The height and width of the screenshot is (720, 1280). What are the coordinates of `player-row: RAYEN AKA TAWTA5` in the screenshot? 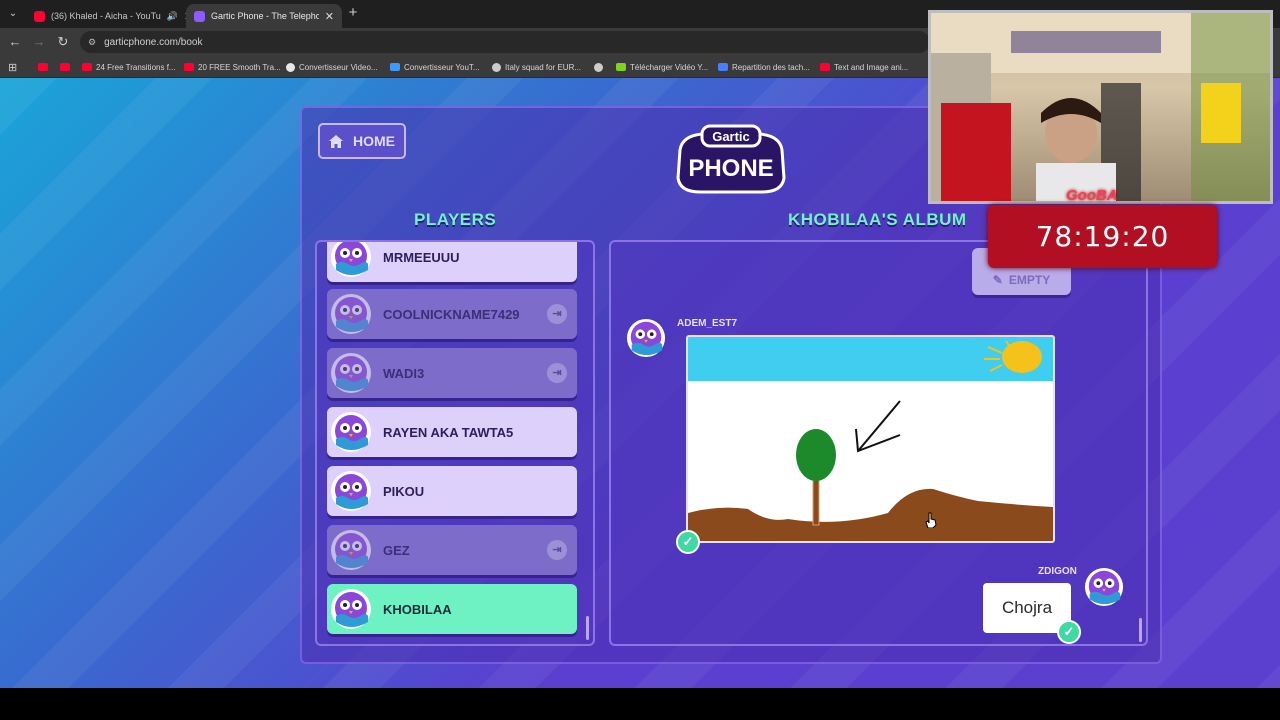 It's located at (452, 432).